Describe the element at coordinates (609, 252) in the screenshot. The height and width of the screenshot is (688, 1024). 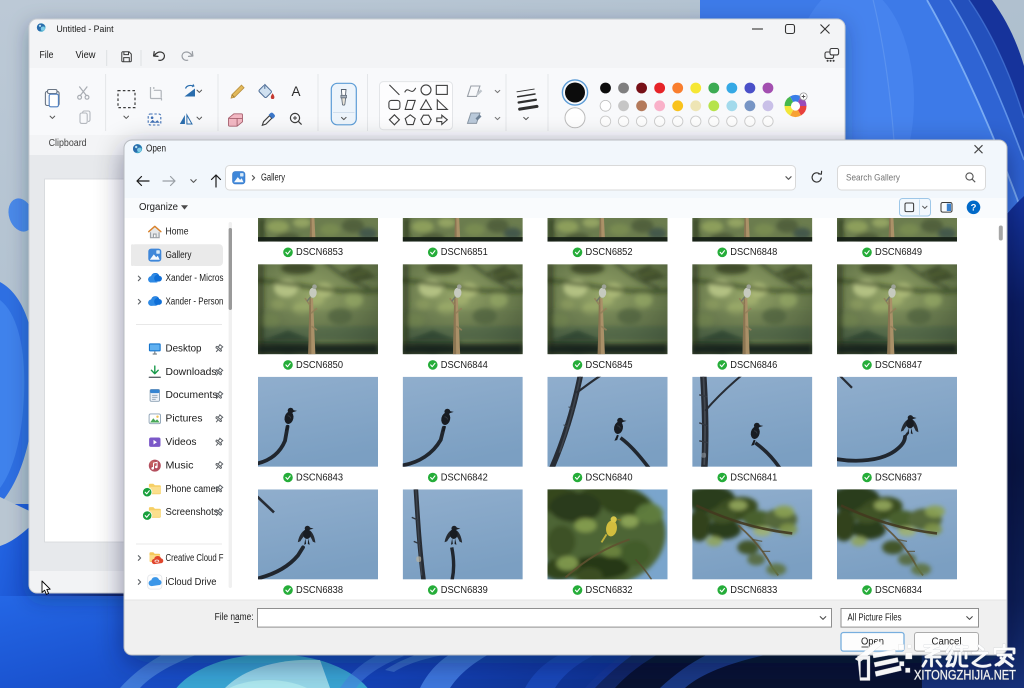
I see `svg-text: DSCN6852` at that location.